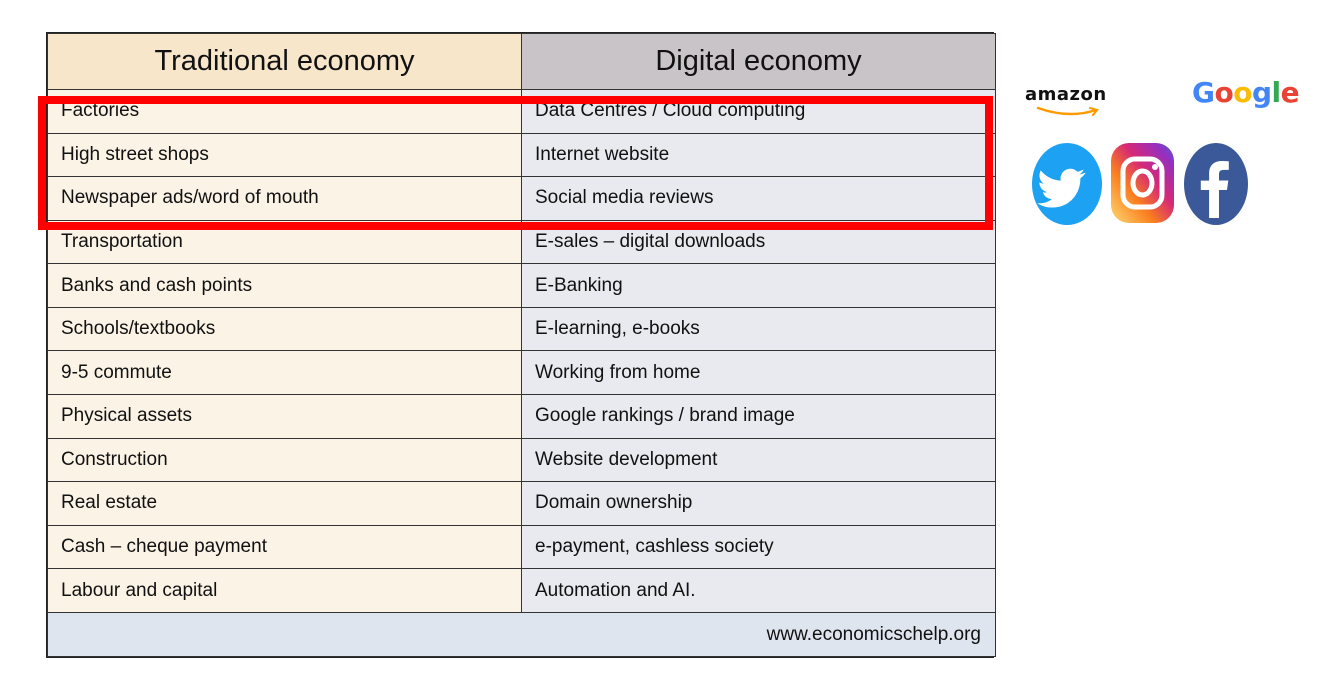  Describe the element at coordinates (758, 329) in the screenshot. I see `digital-cell: E-learning, e-books` at that location.